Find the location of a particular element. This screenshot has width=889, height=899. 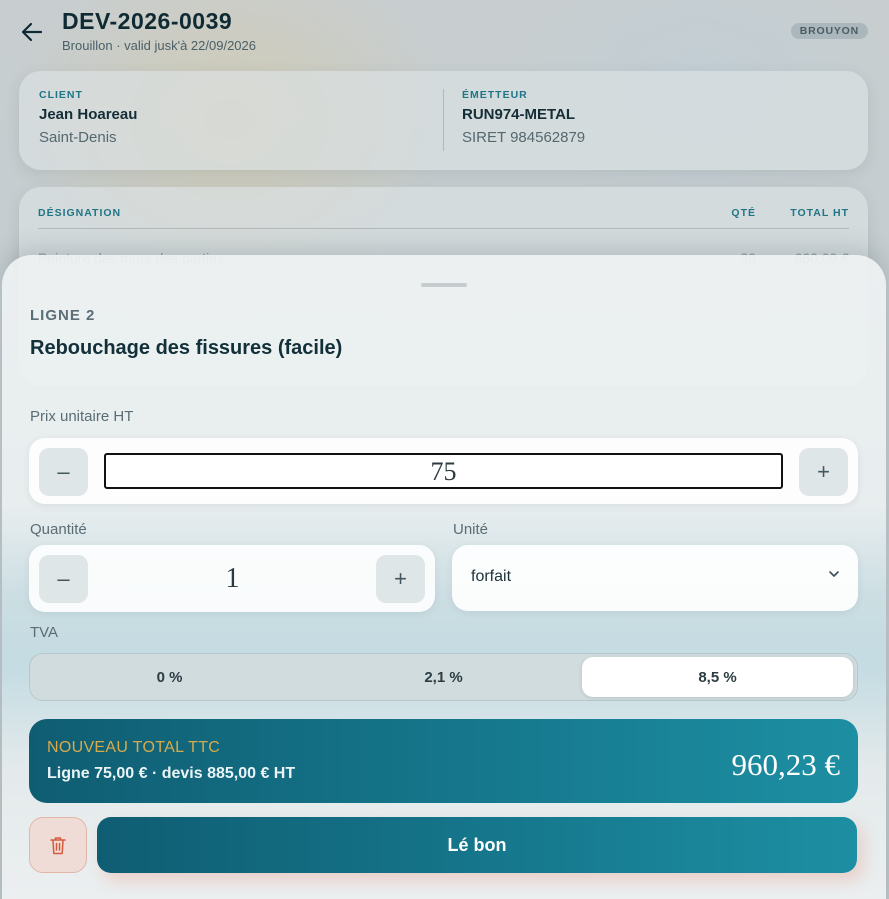

price-label: Prix unitaire HT is located at coordinates (82, 416).